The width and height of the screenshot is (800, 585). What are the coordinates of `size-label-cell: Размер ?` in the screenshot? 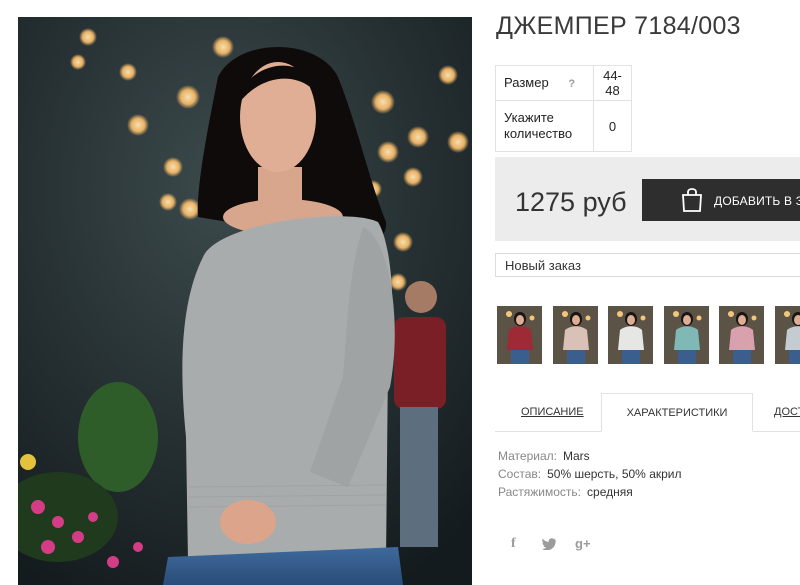 It's located at (544, 83).